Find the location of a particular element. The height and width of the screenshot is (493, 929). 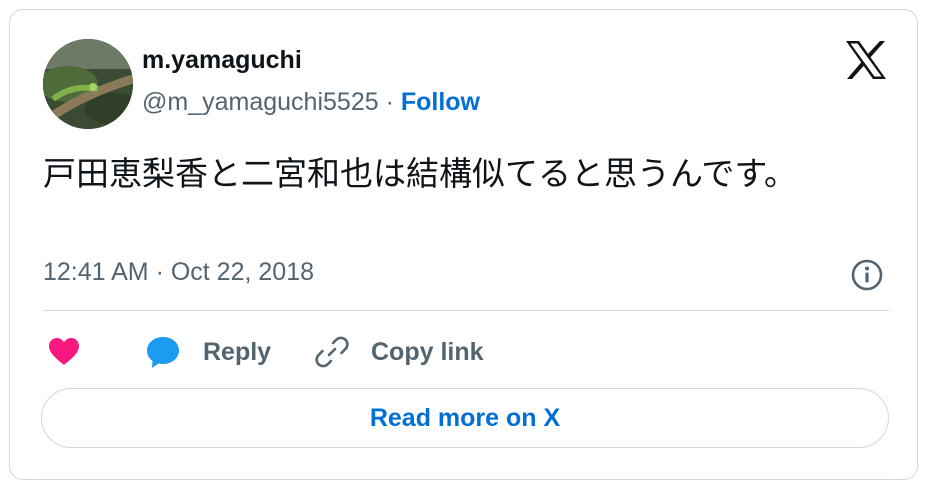

like-button is located at coordinates (64, 352).